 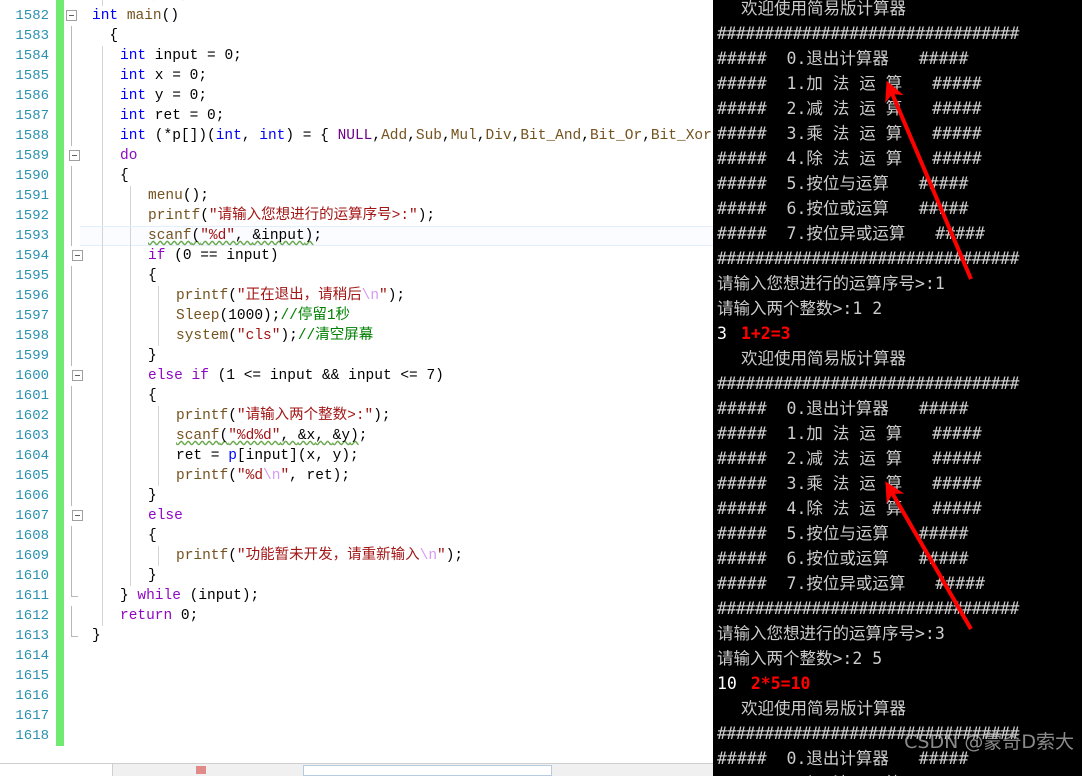 I want to click on code-token: printf, so click(x=174, y=216).